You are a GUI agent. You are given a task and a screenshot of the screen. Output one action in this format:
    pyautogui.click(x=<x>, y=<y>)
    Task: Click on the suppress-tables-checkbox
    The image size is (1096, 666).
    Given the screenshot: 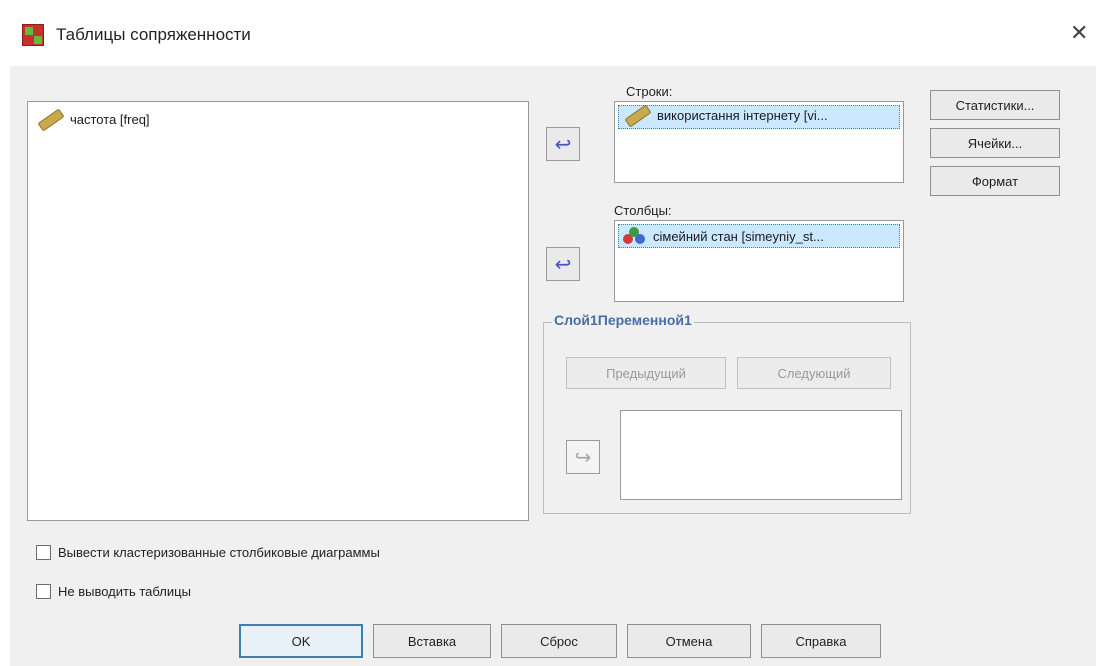 What is the action you would take?
    pyautogui.click(x=43, y=591)
    